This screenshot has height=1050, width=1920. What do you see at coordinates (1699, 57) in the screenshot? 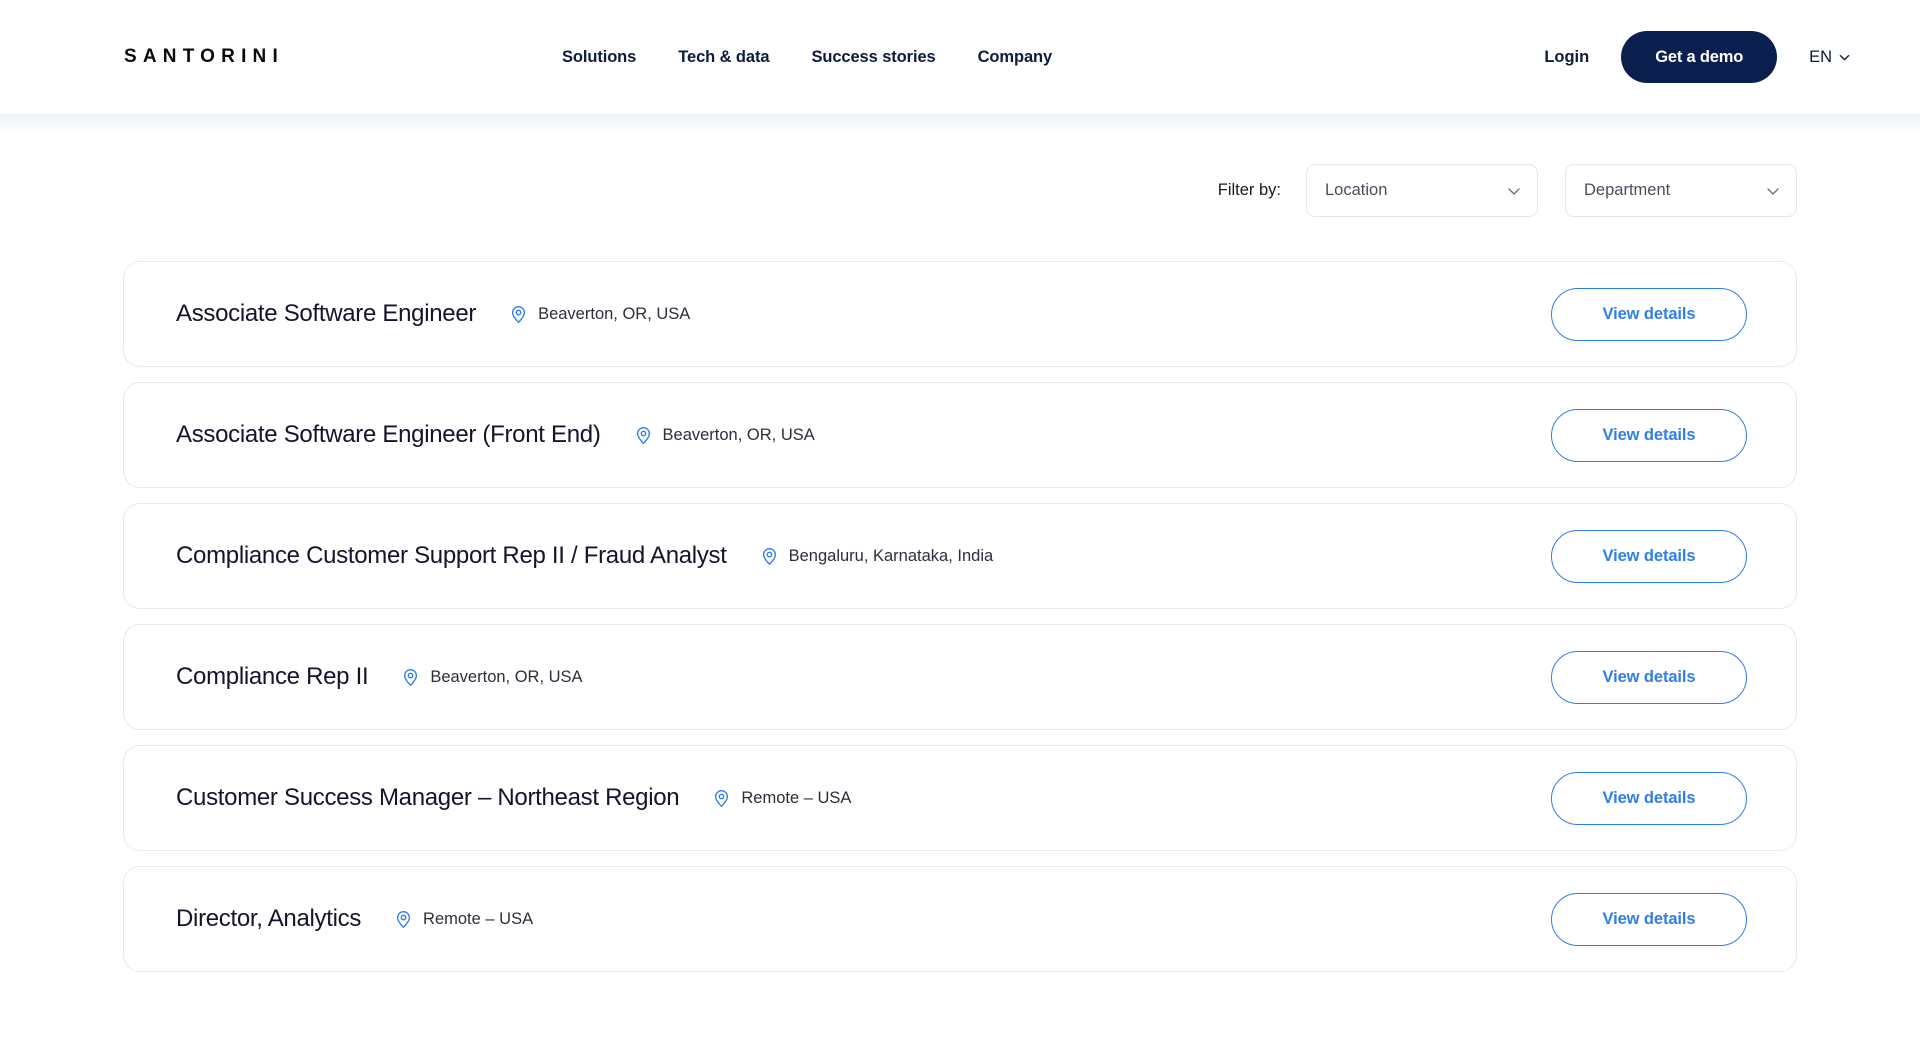
I see `get-a-demo-button: Get a demo` at bounding box center [1699, 57].